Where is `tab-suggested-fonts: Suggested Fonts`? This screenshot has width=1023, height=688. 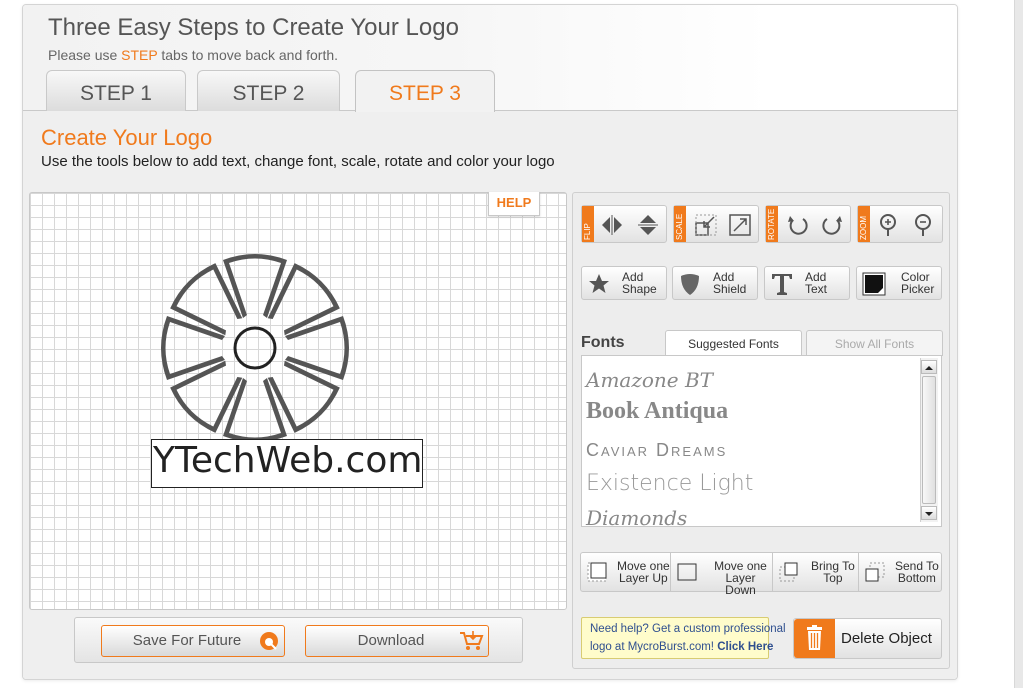 tab-suggested-fonts: Suggested Fonts is located at coordinates (733, 343).